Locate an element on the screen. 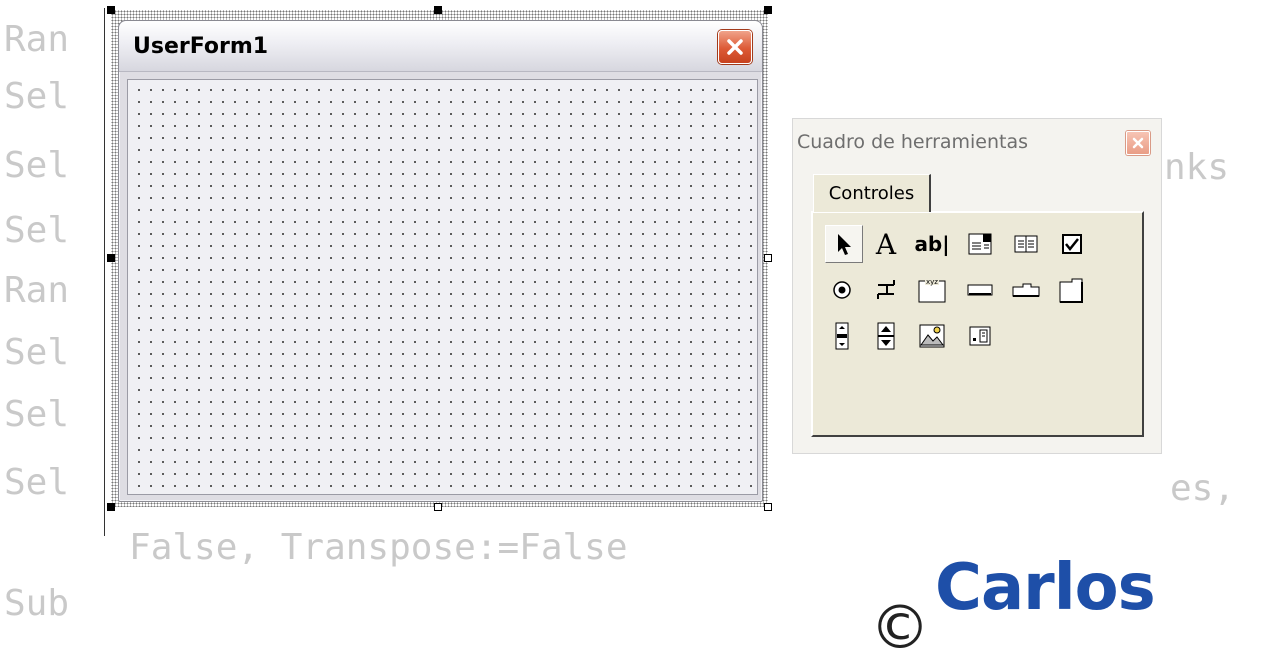  resize-handle-top-center is located at coordinates (438, 10).